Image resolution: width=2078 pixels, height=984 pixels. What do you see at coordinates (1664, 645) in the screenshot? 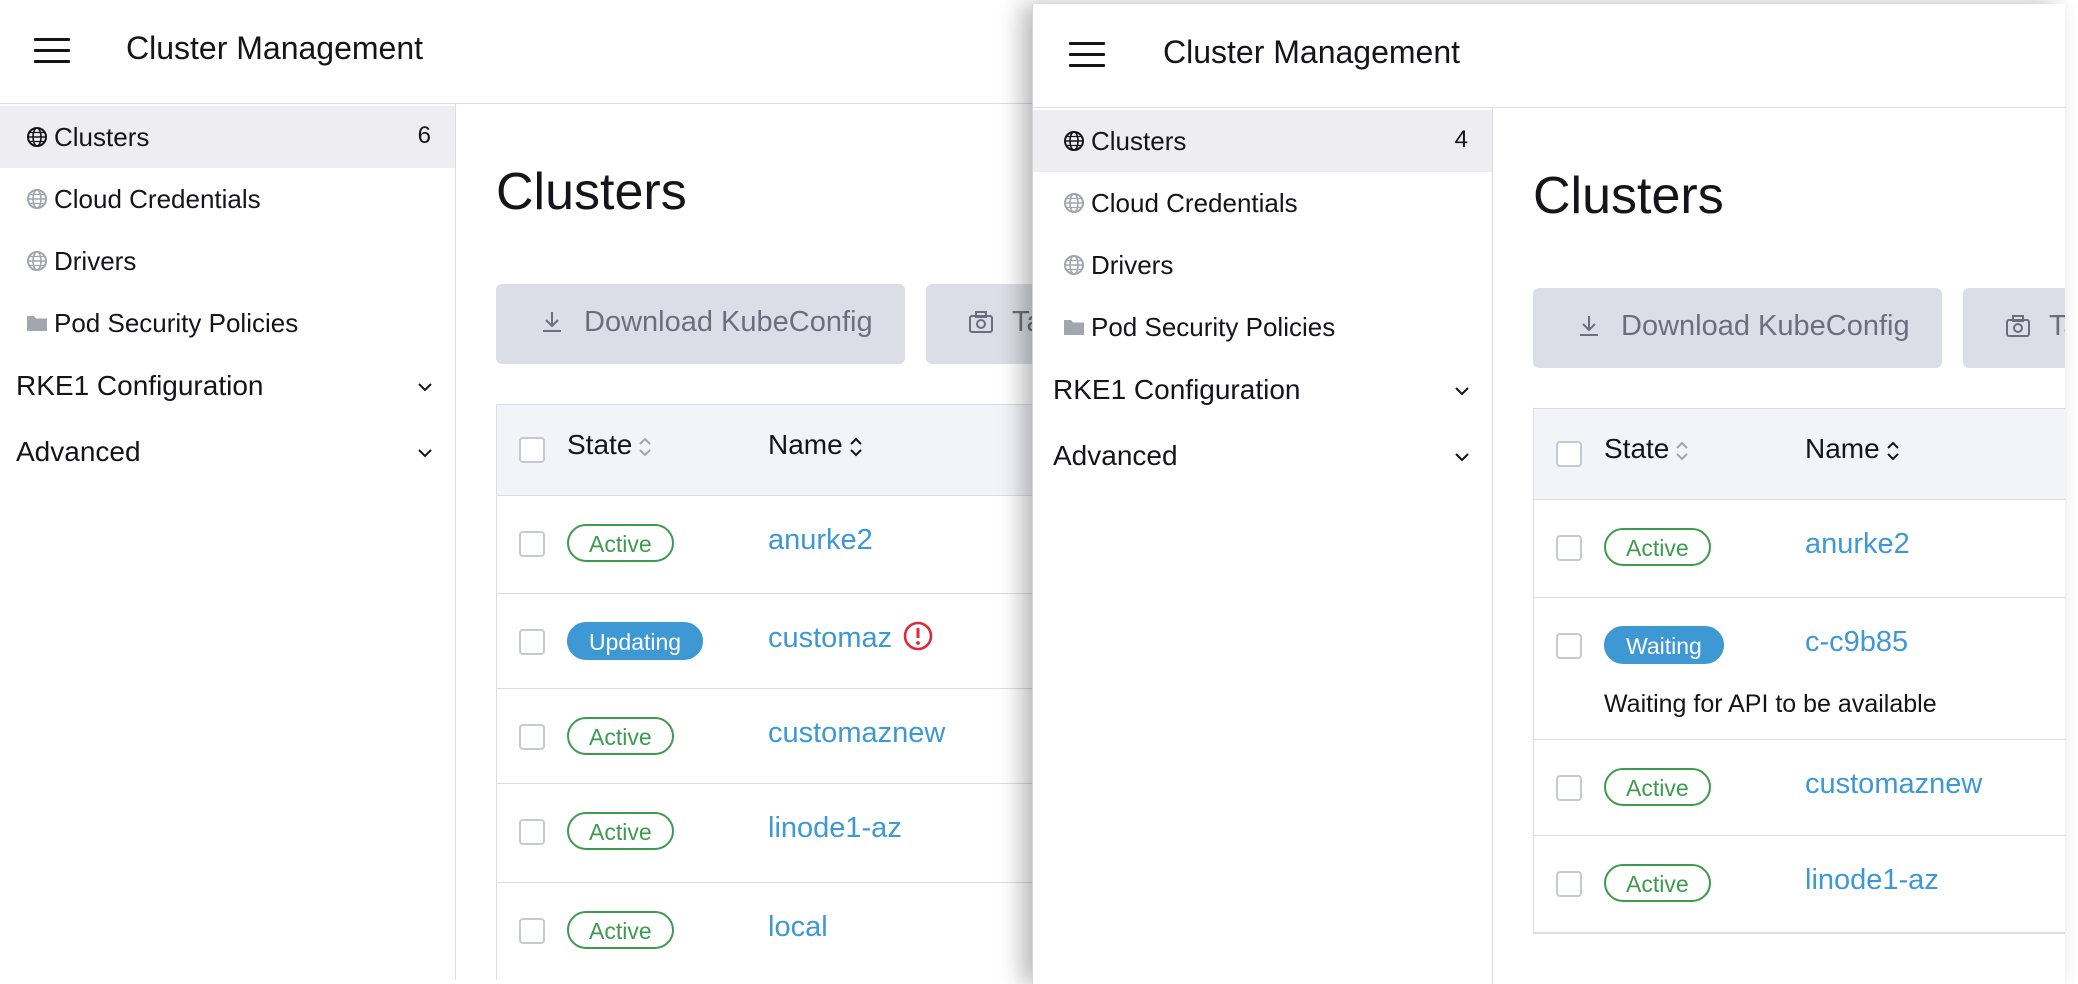
I see `status-badge: Waiting` at bounding box center [1664, 645].